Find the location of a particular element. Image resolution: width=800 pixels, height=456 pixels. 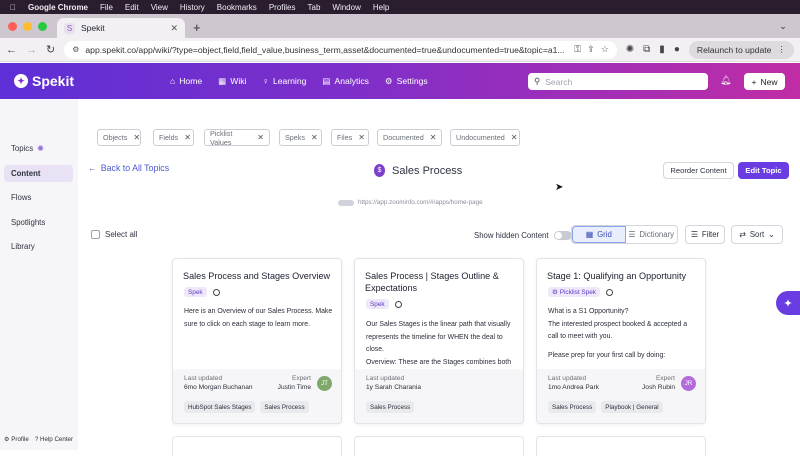

spekit-logo: ✦ Spekit is located at coordinates (85, 81).